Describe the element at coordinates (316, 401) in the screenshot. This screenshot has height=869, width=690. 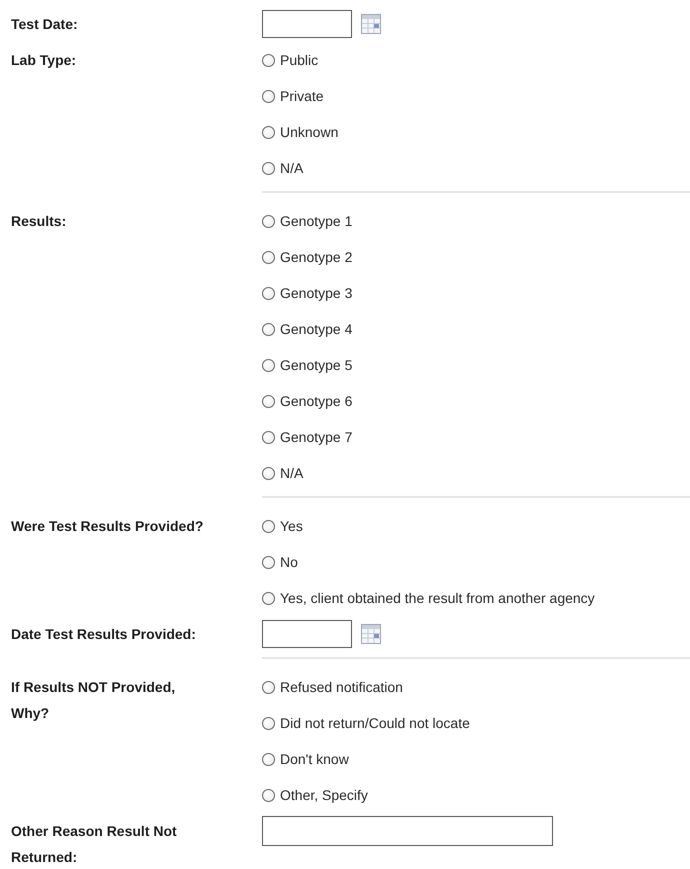
I see `option-label: Genotype 6` at that location.